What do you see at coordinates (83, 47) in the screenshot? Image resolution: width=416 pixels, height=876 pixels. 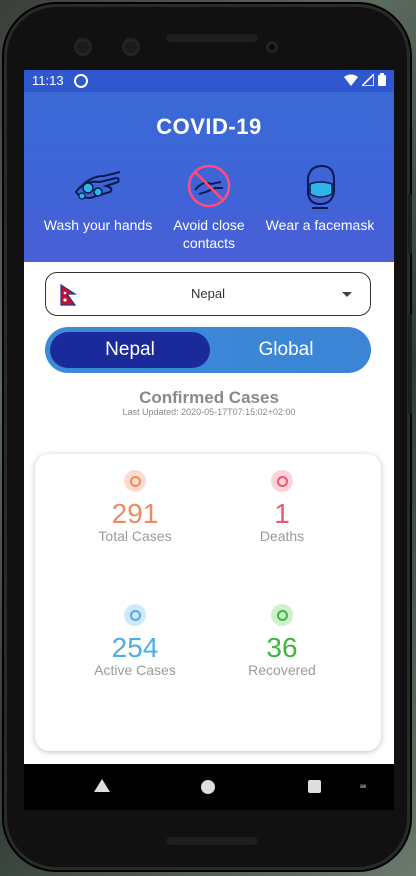 I see `front-camera` at bounding box center [83, 47].